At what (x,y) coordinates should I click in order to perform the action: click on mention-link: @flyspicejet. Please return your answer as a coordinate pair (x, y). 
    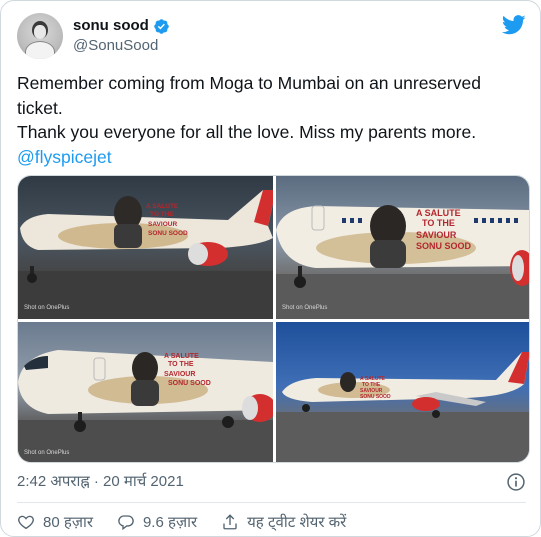
    Looking at the image, I should click on (64, 157).